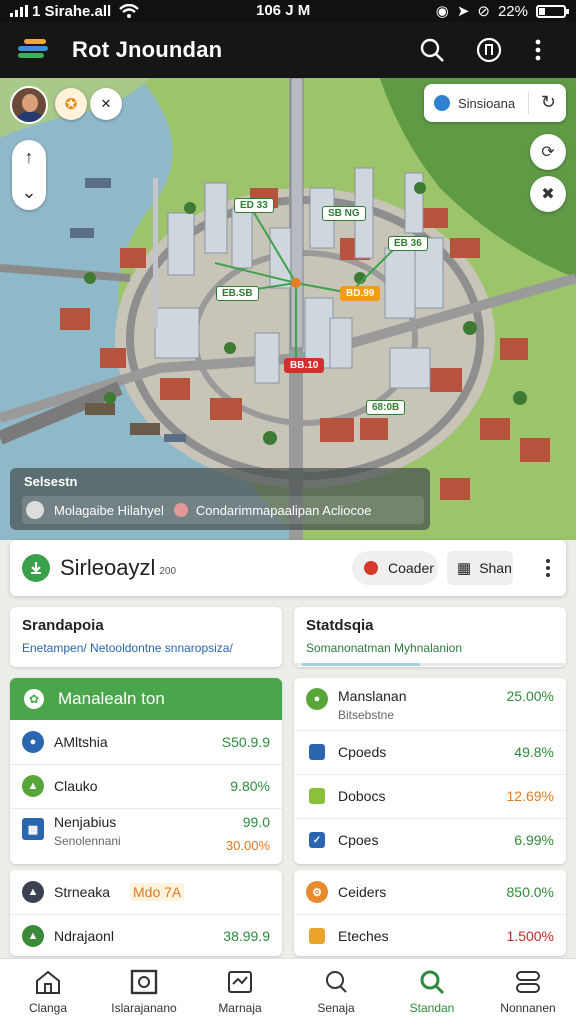 This screenshot has width=576, height=1024. Describe the element at coordinates (51, 481) in the screenshot. I see `legend-title: Selsestn` at that location.